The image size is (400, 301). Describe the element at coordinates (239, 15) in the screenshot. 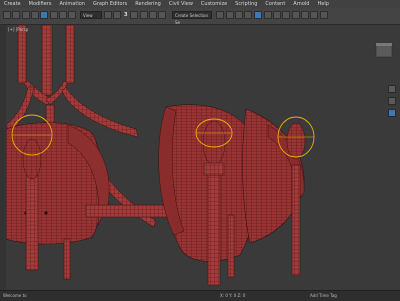

I see `align-icon` at that location.